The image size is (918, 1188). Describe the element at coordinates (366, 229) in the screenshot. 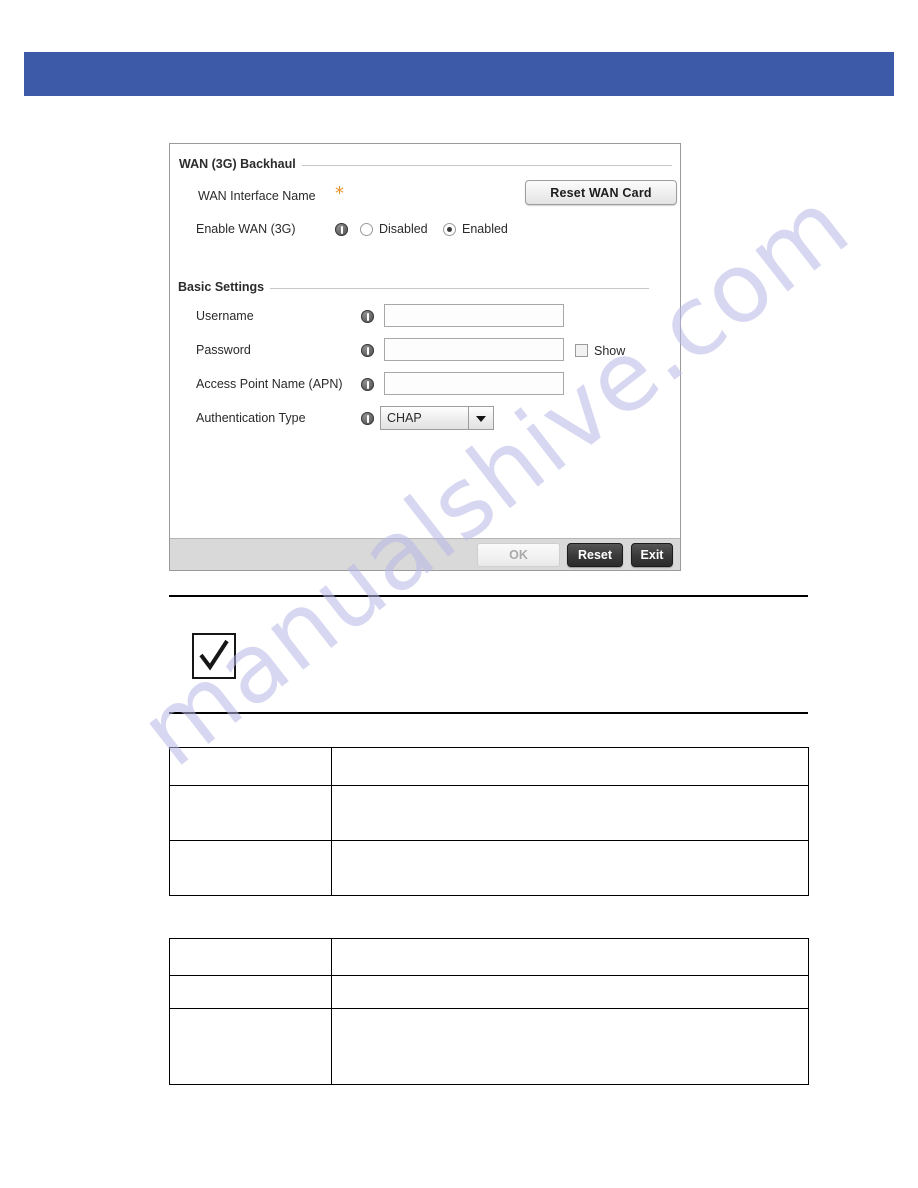

I see `radio-enable-wan-3g-disabled` at that location.